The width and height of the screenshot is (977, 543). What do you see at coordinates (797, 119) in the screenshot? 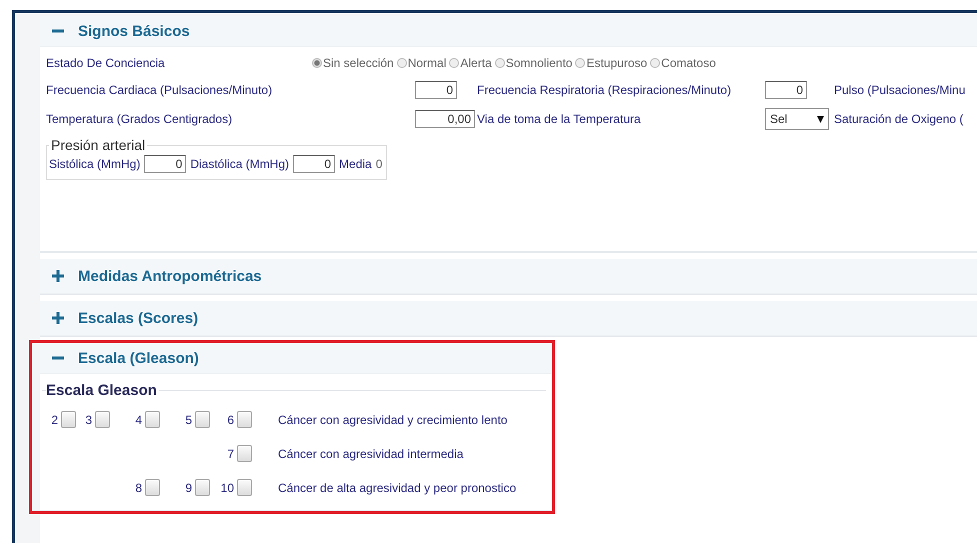
I see `dropdown: Sel` at bounding box center [797, 119].